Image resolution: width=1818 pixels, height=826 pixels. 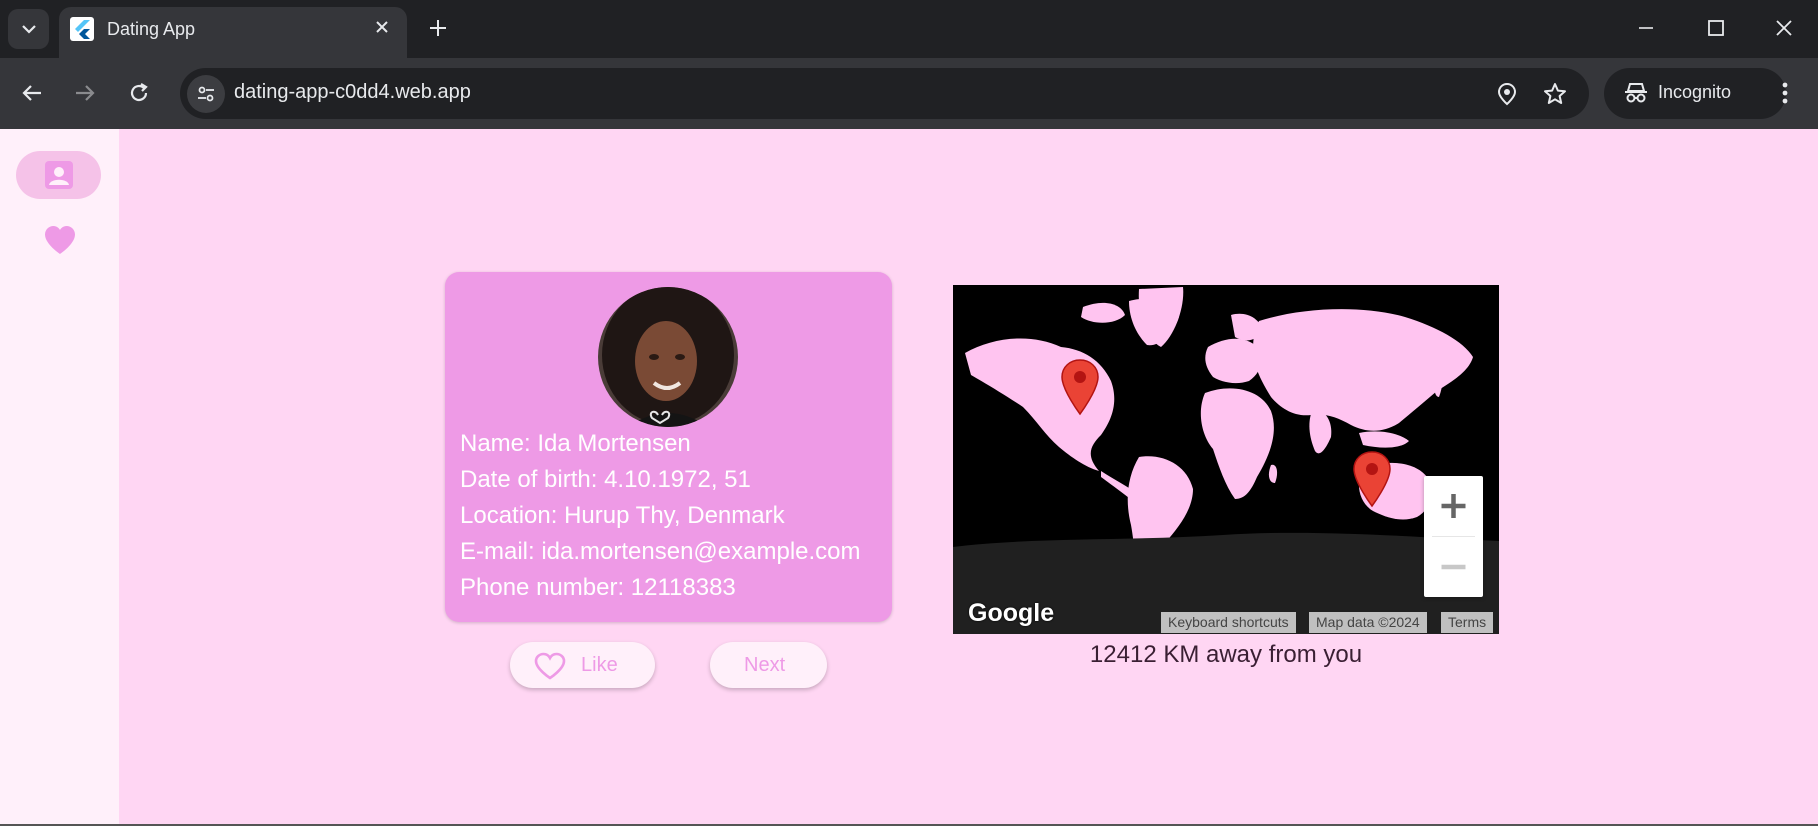 What do you see at coordinates (1716, 28) in the screenshot?
I see `maximize-icon` at bounding box center [1716, 28].